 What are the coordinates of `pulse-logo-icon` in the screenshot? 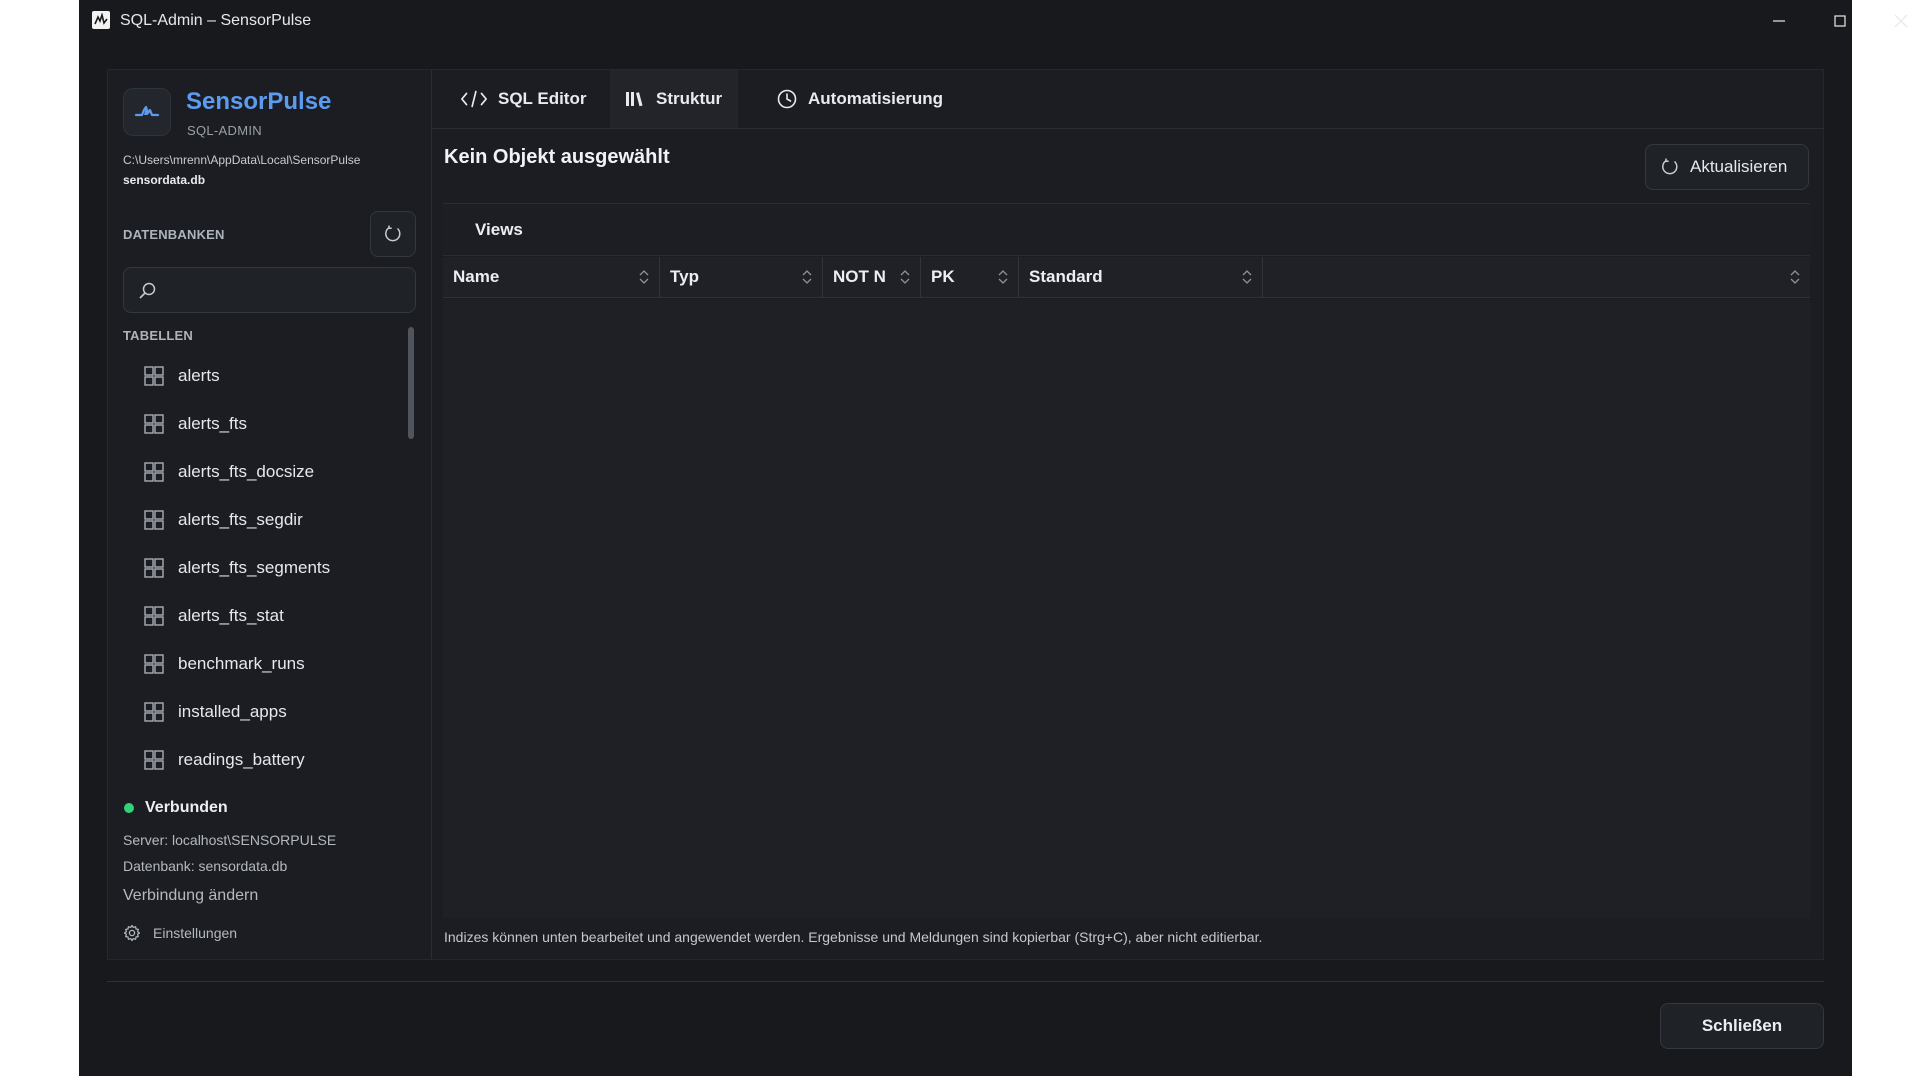 It's located at (147, 111).